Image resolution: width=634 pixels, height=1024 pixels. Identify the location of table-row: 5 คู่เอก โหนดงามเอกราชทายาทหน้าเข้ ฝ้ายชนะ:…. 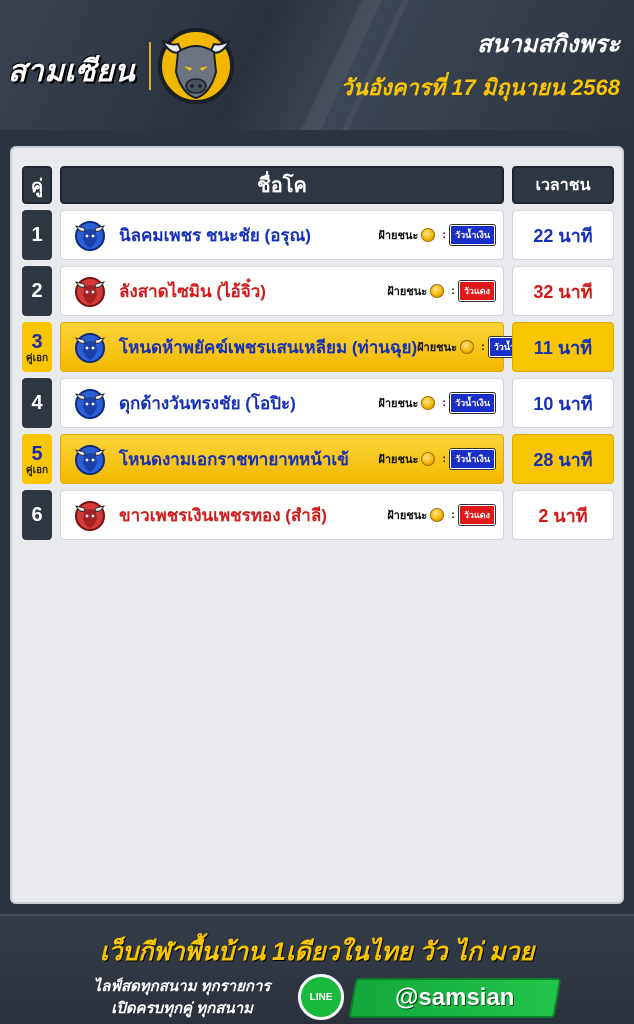
(319, 459).